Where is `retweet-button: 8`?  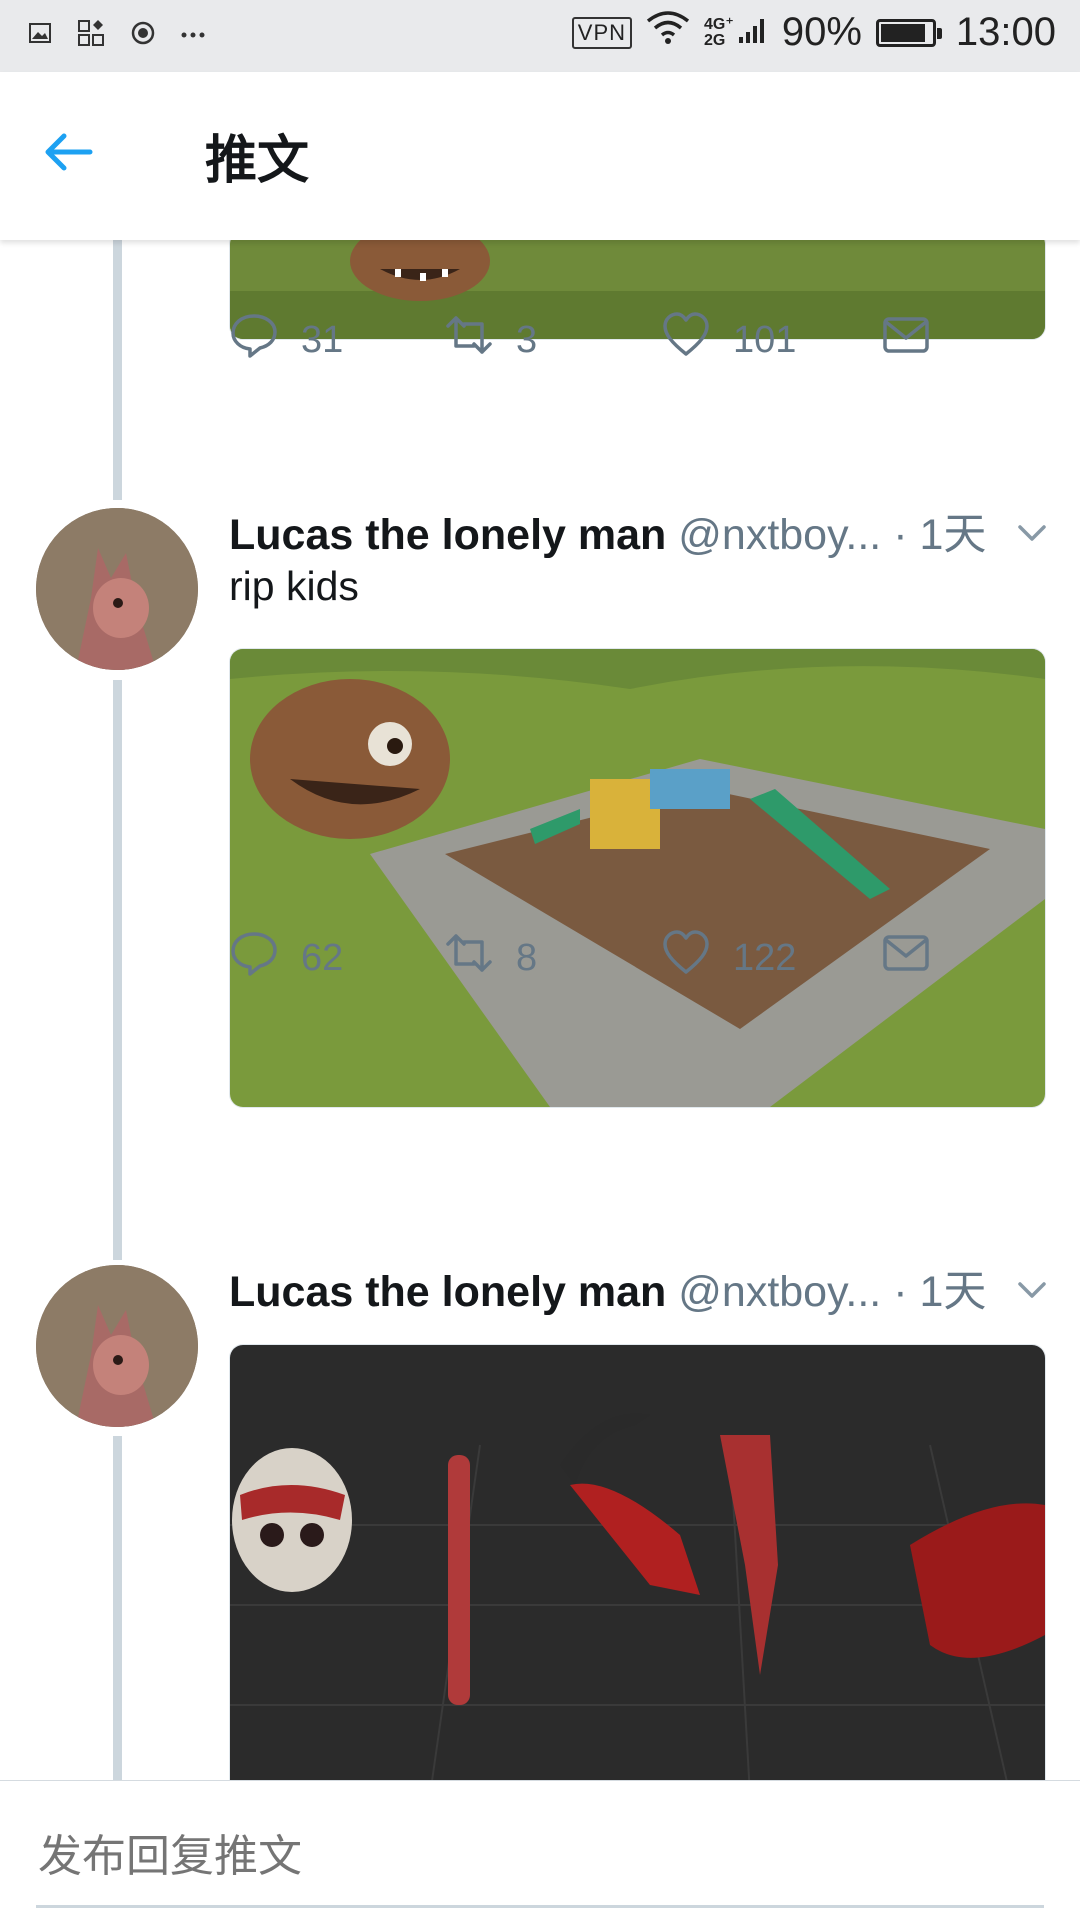
retweet-button: 8 is located at coordinates (490, 958).